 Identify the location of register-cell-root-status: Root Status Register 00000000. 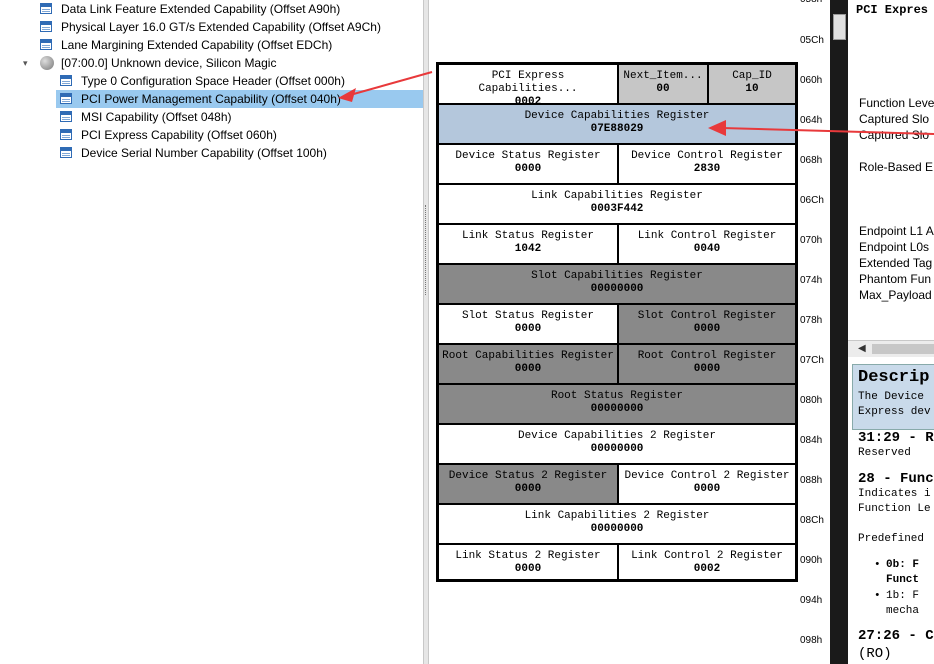
(617, 404).